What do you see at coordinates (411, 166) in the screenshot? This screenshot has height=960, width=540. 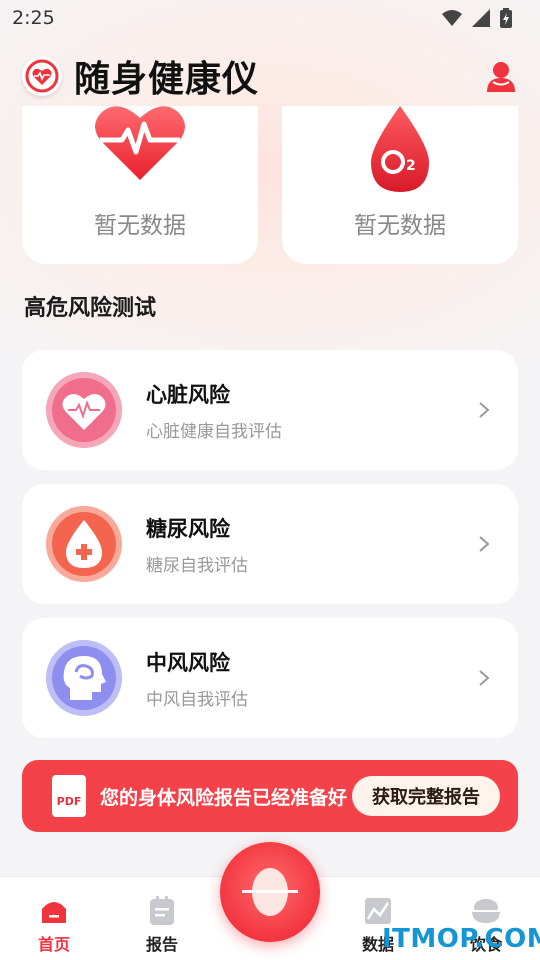 I see `svg-text: 2` at bounding box center [411, 166].